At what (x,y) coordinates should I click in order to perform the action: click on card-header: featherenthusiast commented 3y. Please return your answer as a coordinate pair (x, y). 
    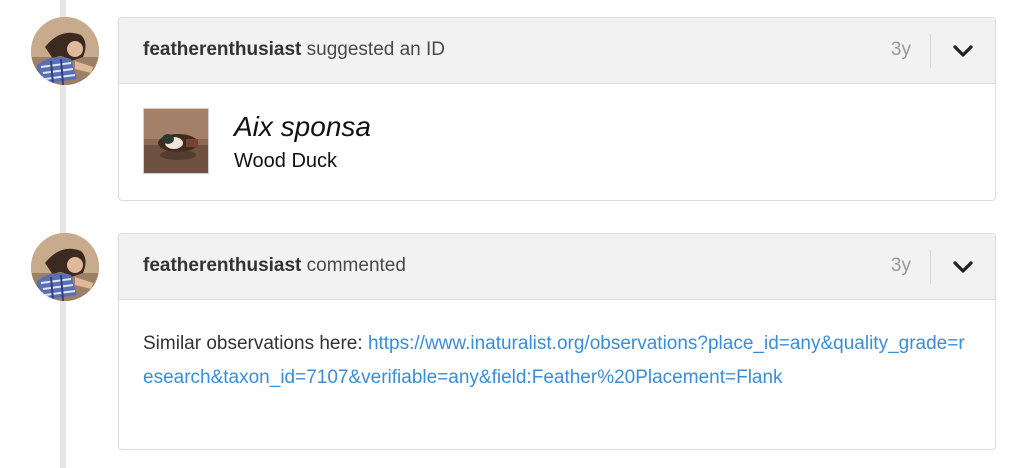
    Looking at the image, I should click on (557, 267).